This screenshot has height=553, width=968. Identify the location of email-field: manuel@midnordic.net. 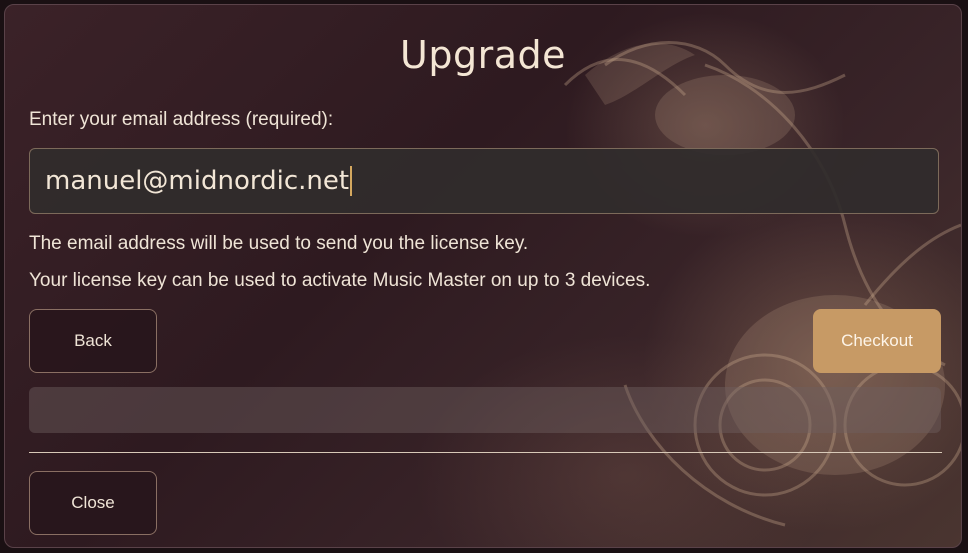
(484, 181).